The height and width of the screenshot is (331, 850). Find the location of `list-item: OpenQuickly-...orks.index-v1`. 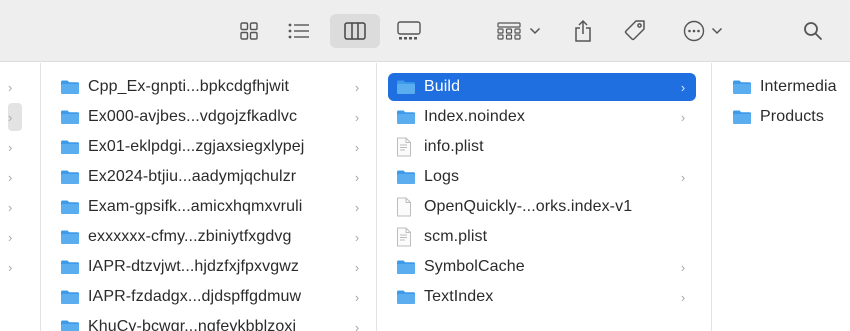

list-item: OpenQuickly-...orks.index-v1 is located at coordinates (542, 207).